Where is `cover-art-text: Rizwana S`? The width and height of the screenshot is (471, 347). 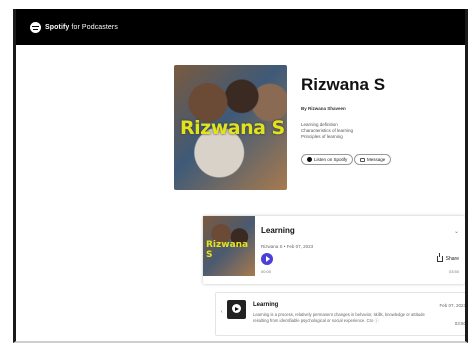 cover-art-text: Rizwana S is located at coordinates (232, 128).